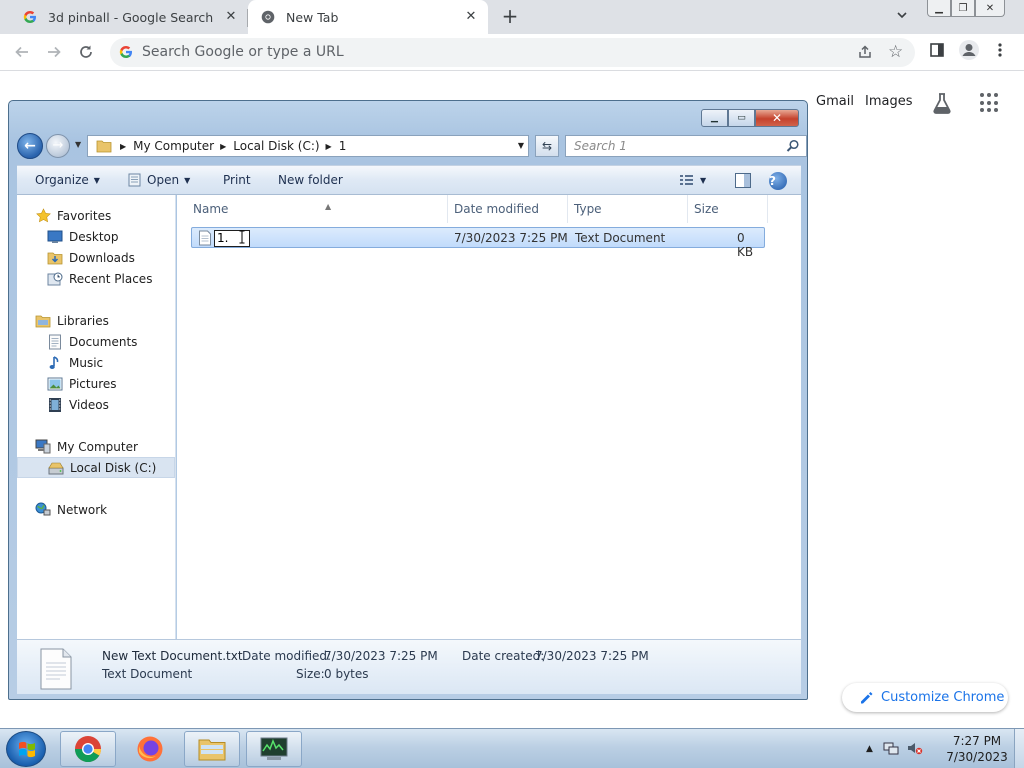 The height and width of the screenshot is (768, 1024). Describe the element at coordinates (869, 749) in the screenshot. I see `show-hidden-icons-chevron-icon: ▲` at that location.